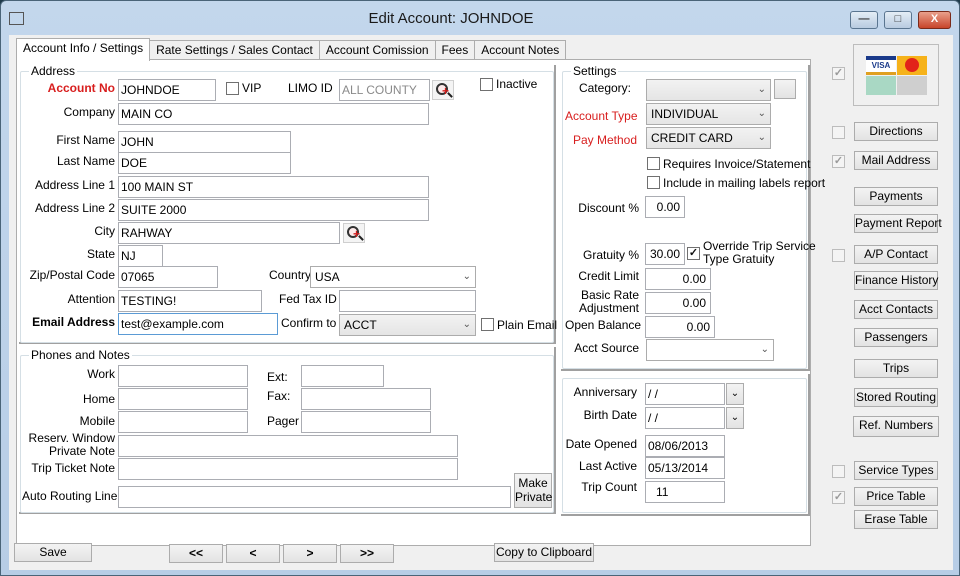  What do you see at coordinates (685, 418) in the screenshot?
I see `birth-date-input: / /` at bounding box center [685, 418].